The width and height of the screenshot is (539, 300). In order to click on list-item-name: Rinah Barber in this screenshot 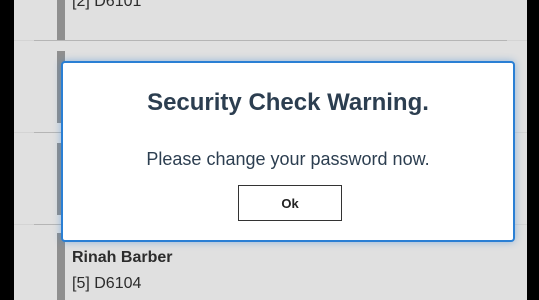, I will do `click(122, 257)`.